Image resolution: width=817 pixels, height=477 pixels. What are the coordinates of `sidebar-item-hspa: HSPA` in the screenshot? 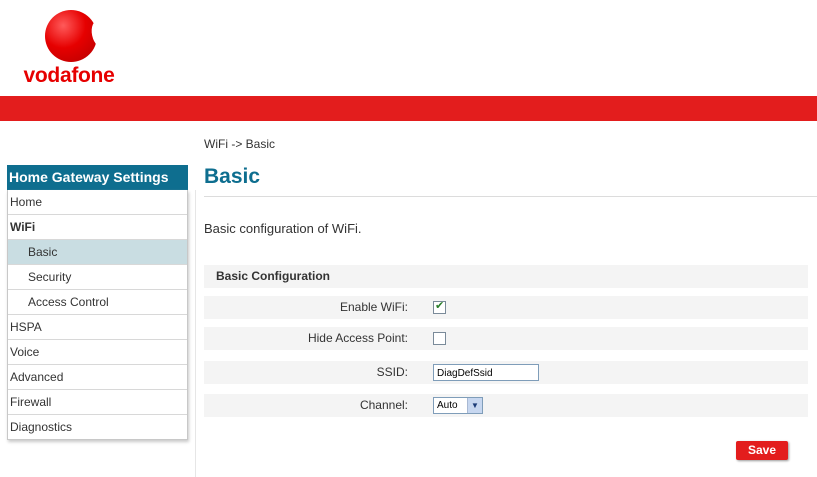 It's located at (97, 326).